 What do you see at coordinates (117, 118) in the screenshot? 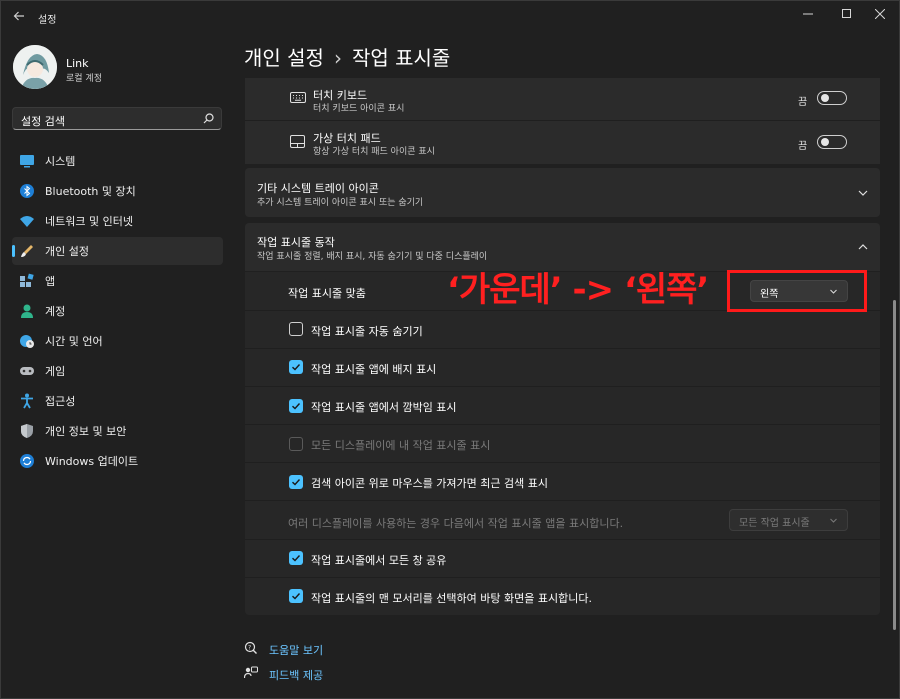
I see `search-input: 설정 검색` at bounding box center [117, 118].